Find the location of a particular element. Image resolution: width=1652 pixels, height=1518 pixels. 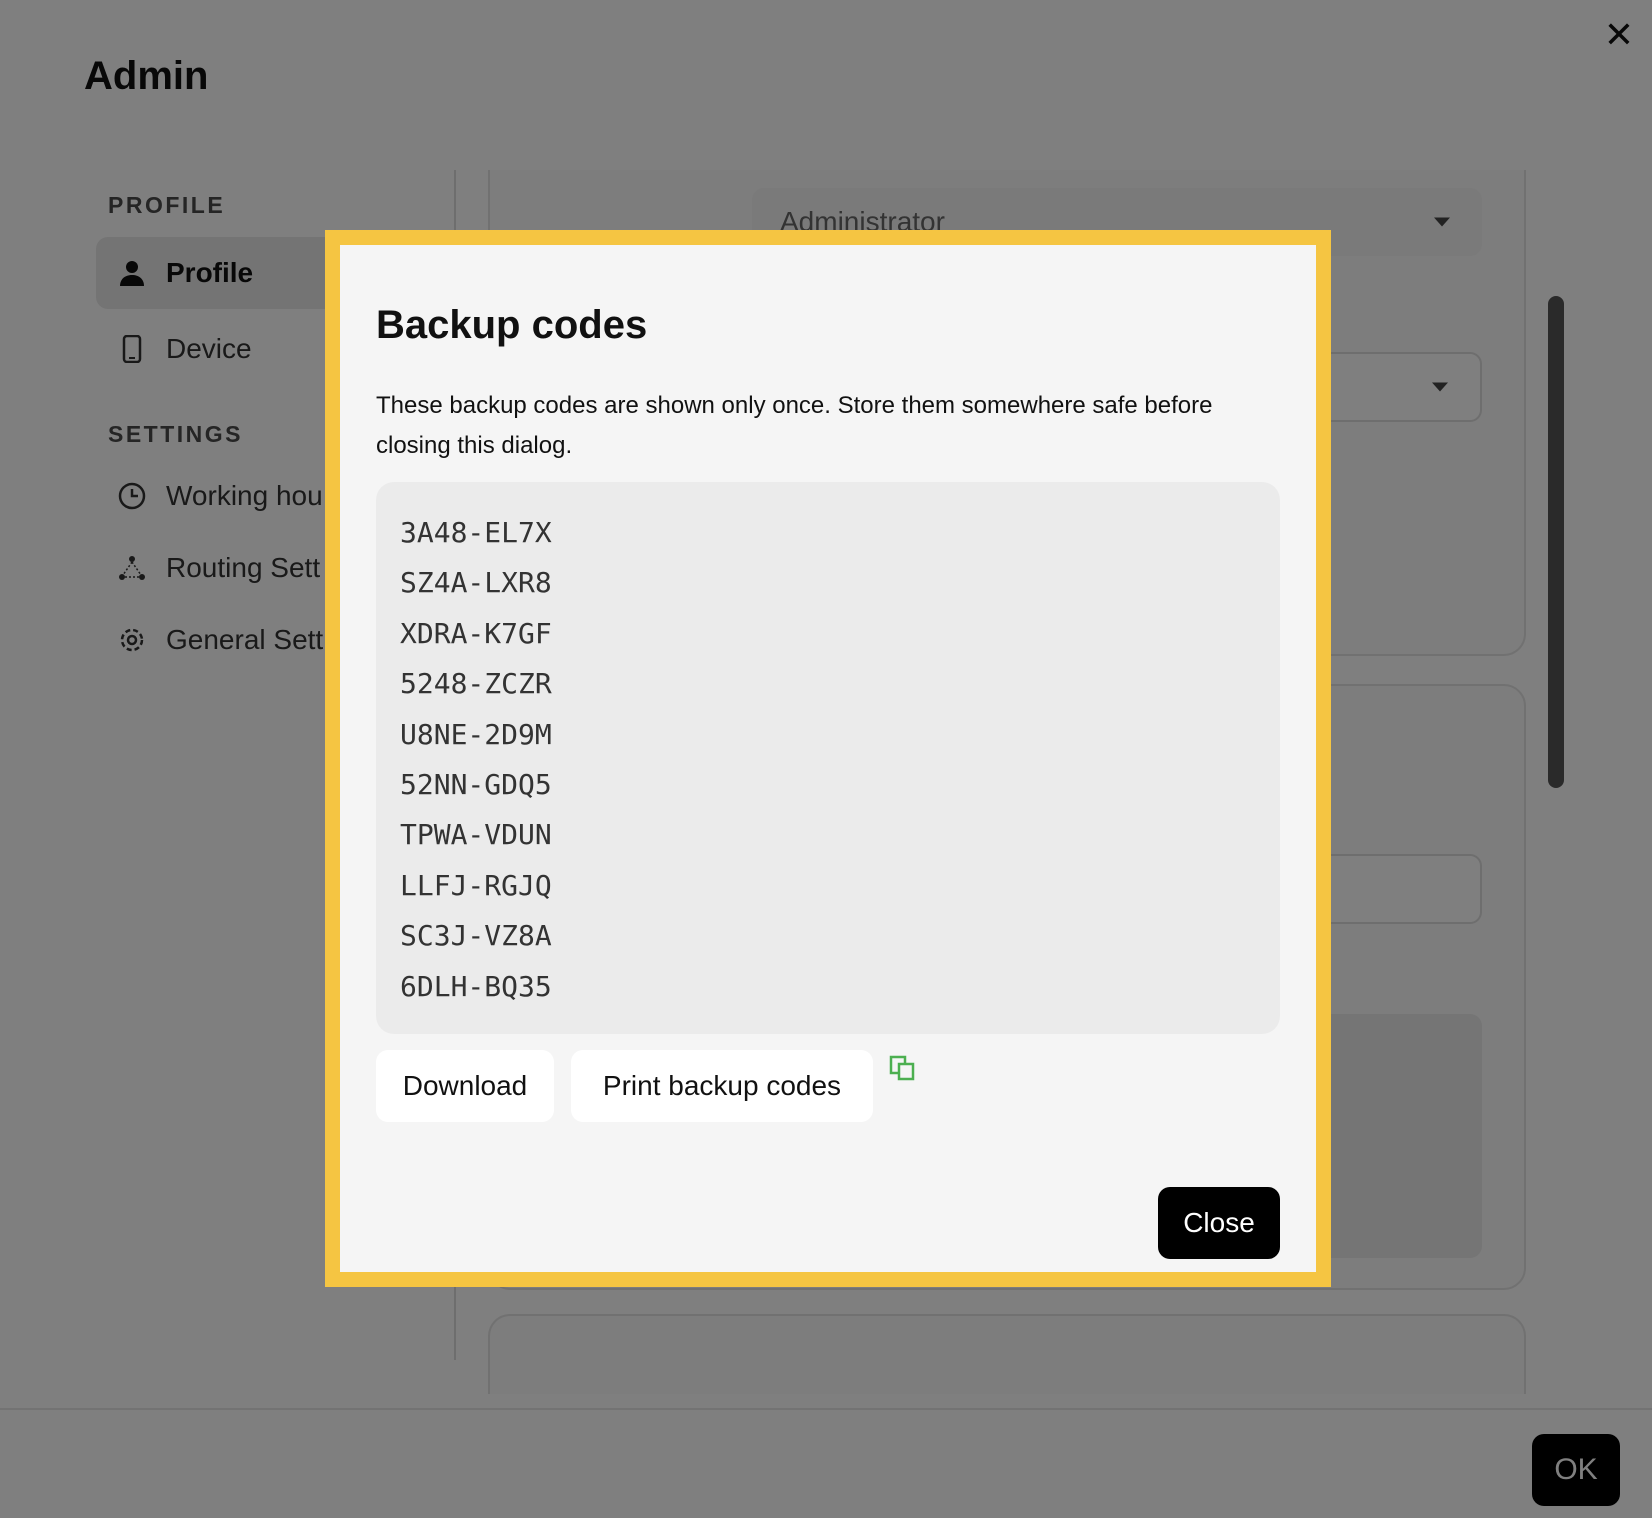

backup-code: U8NE-2D9M is located at coordinates (476, 734).